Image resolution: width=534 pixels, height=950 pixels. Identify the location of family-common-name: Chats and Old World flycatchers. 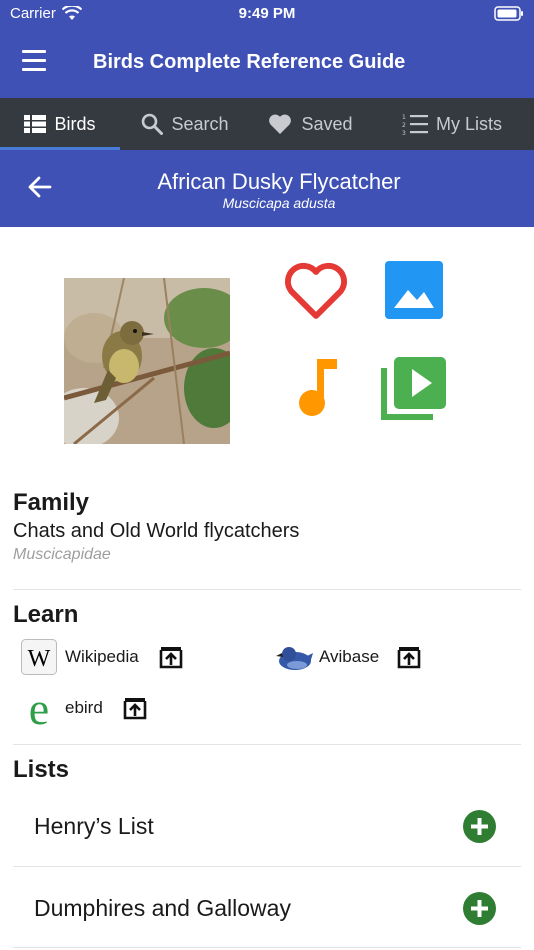
(156, 531).